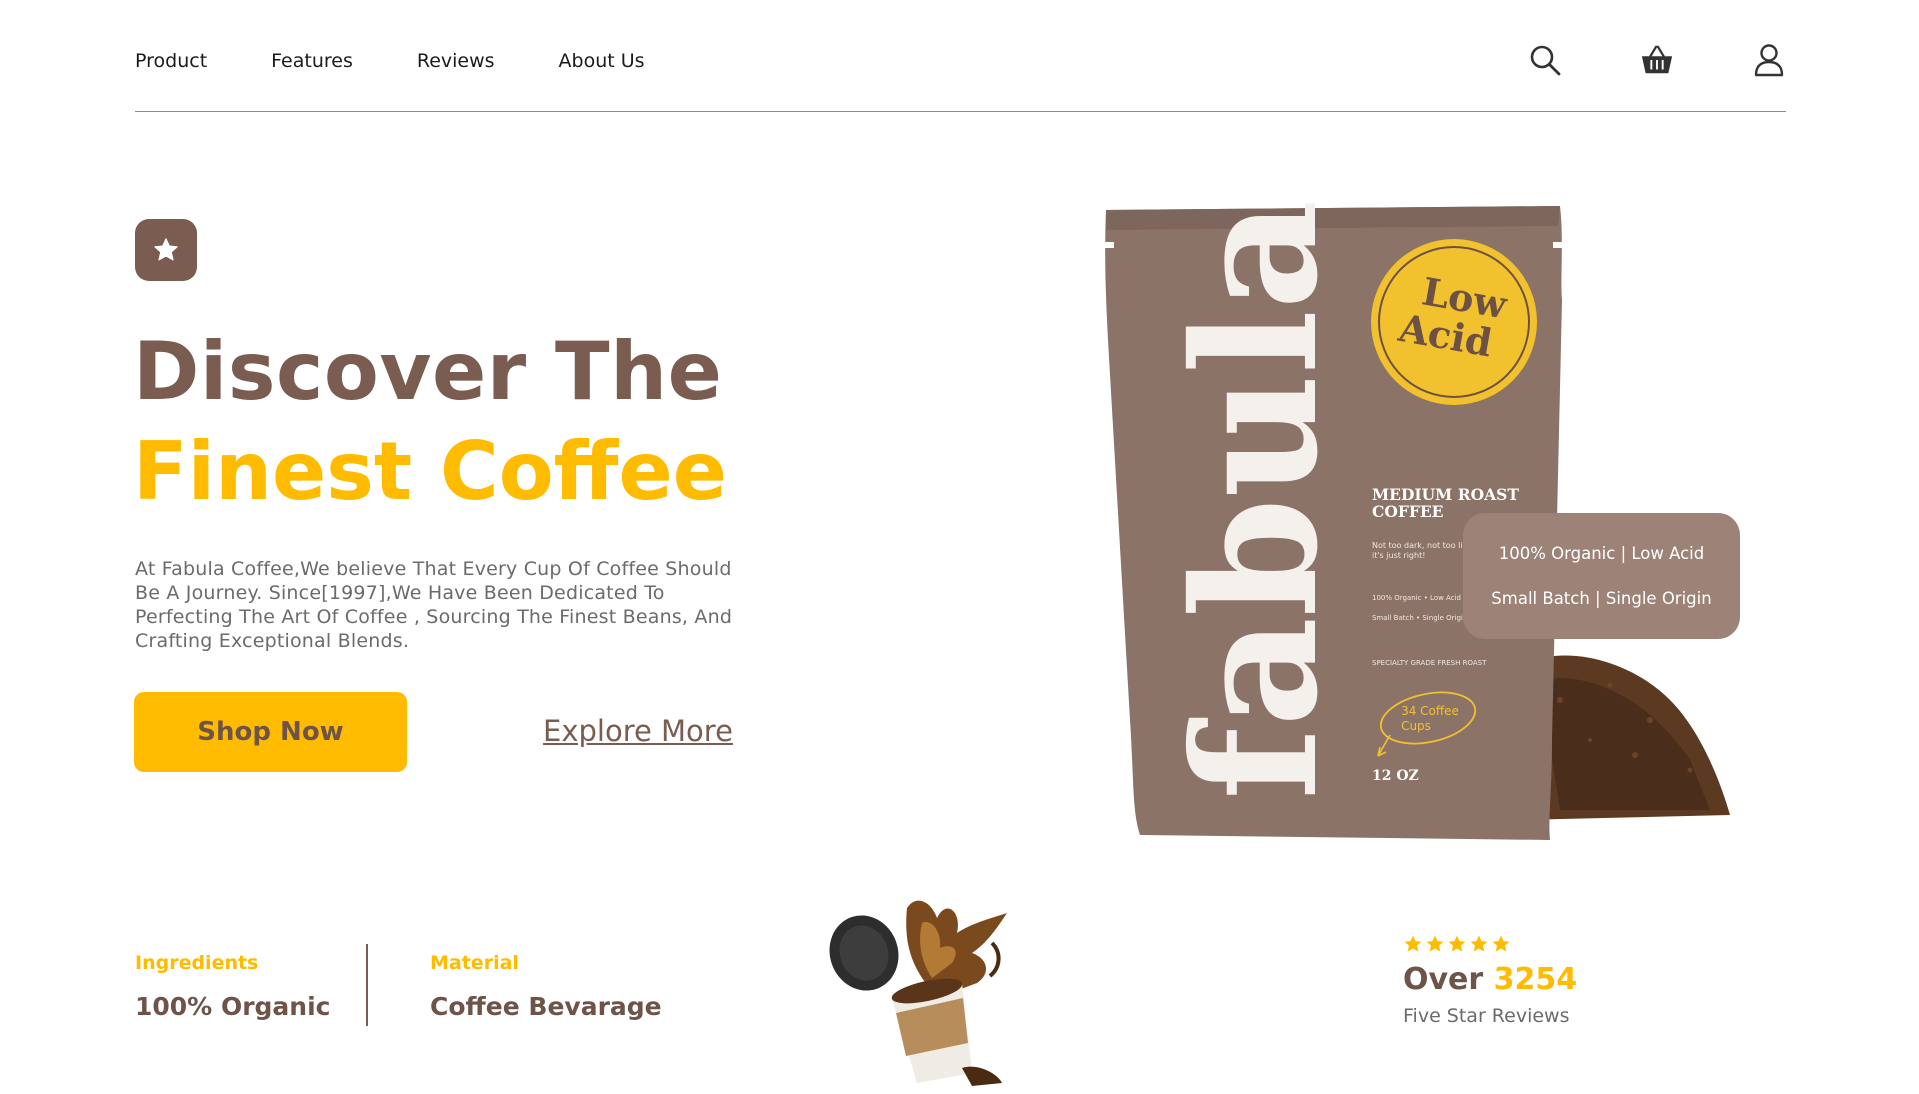 Image resolution: width=1919 pixels, height=1094 pixels. What do you see at coordinates (367, 985) in the screenshot?
I see `stat-divider` at bounding box center [367, 985].